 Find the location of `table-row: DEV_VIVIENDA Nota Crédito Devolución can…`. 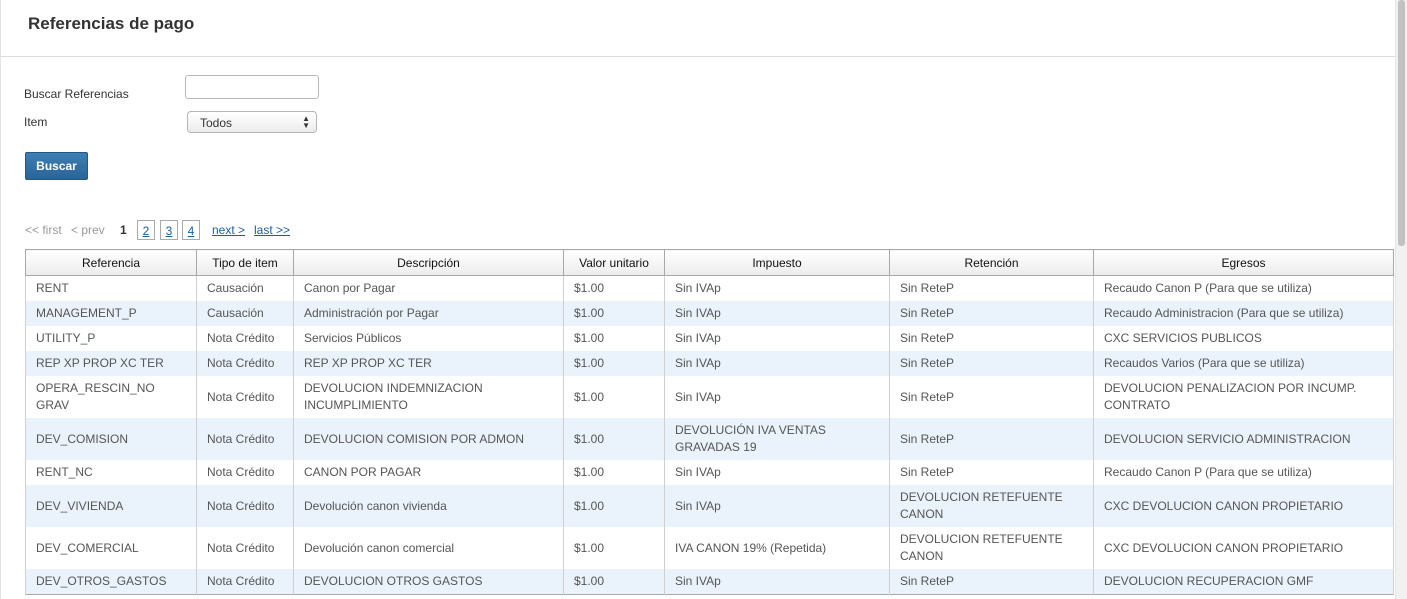

table-row: DEV_VIVIENDA Nota Crédito Devolución can… is located at coordinates (709, 506).